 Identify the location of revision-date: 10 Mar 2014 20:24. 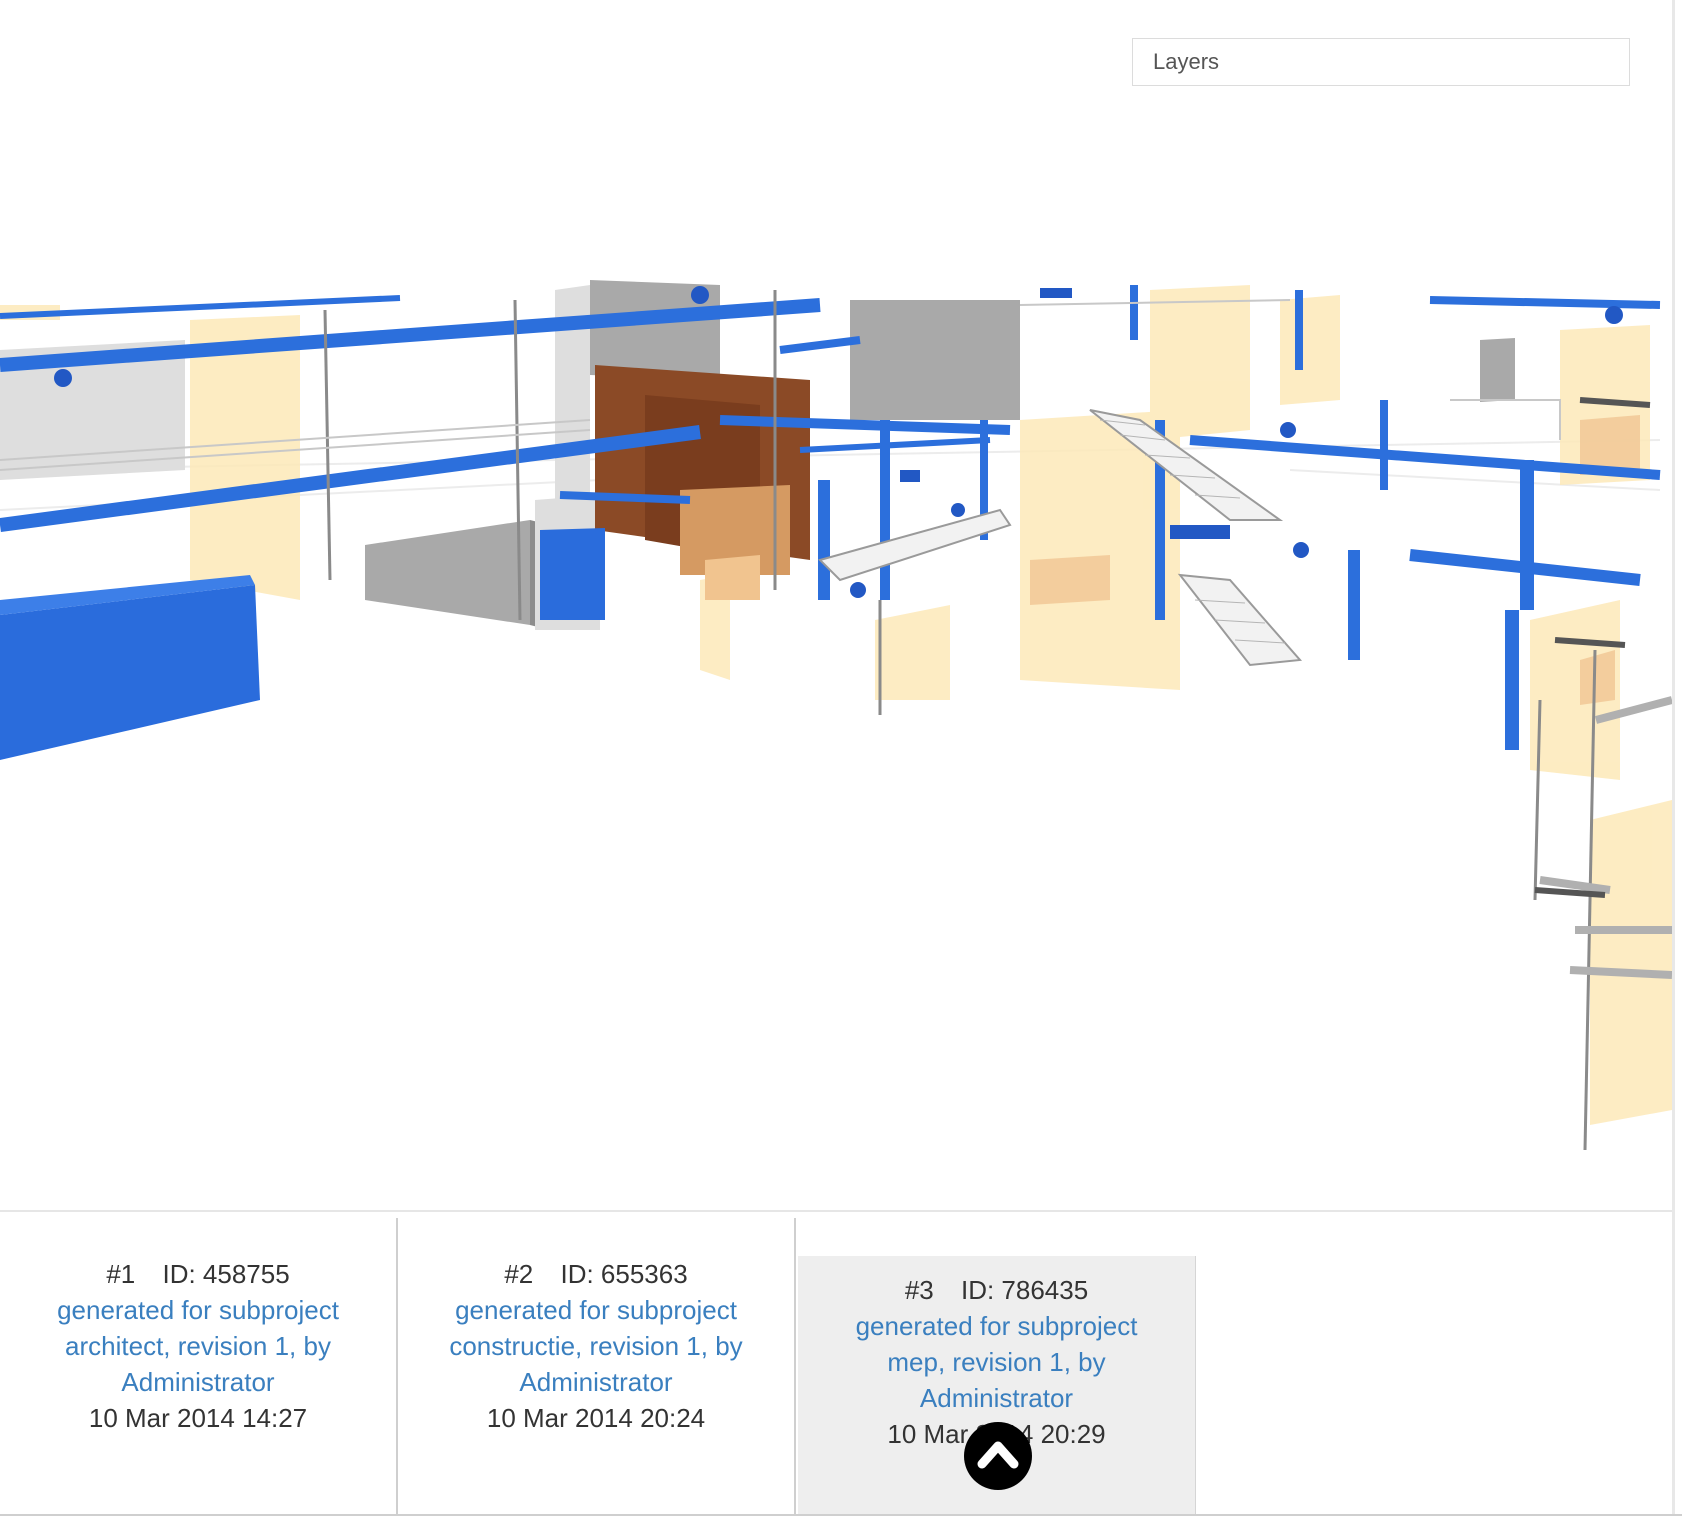
(596, 1418).